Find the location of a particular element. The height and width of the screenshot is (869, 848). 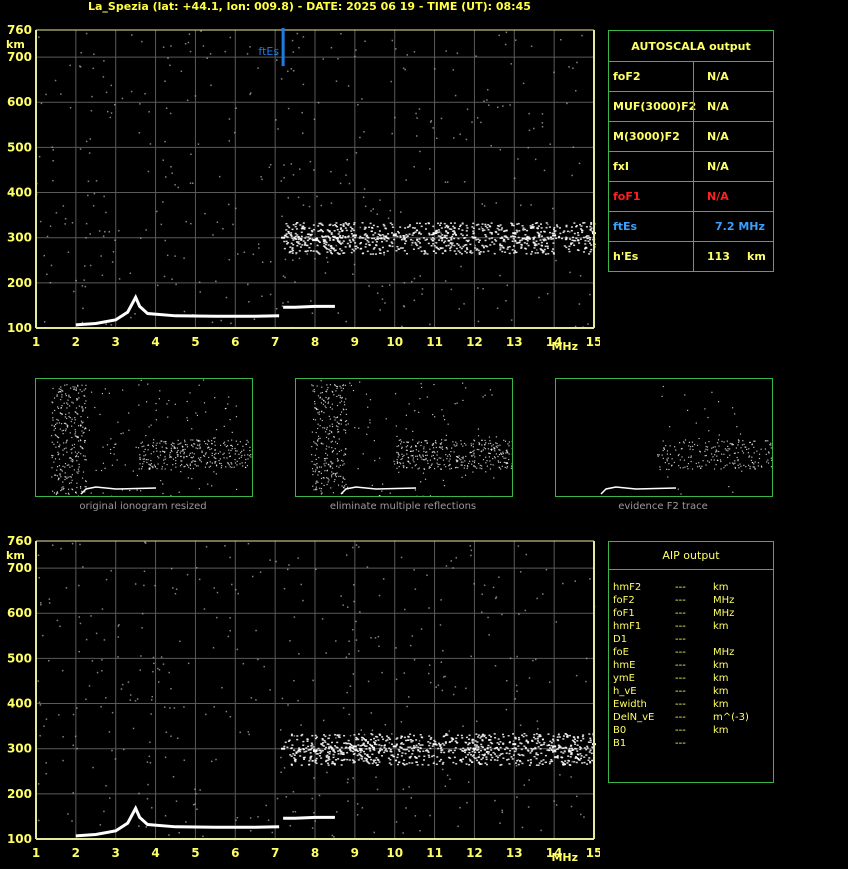

autoscala-title-text: AUTOSCALA output is located at coordinates (691, 46).